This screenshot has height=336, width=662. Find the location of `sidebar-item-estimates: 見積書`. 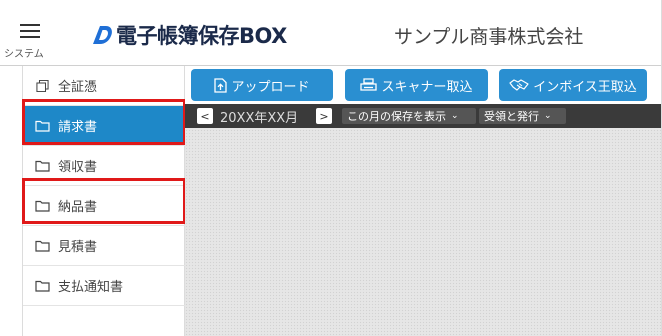

sidebar-item-estimates: 見積書 is located at coordinates (104, 246).